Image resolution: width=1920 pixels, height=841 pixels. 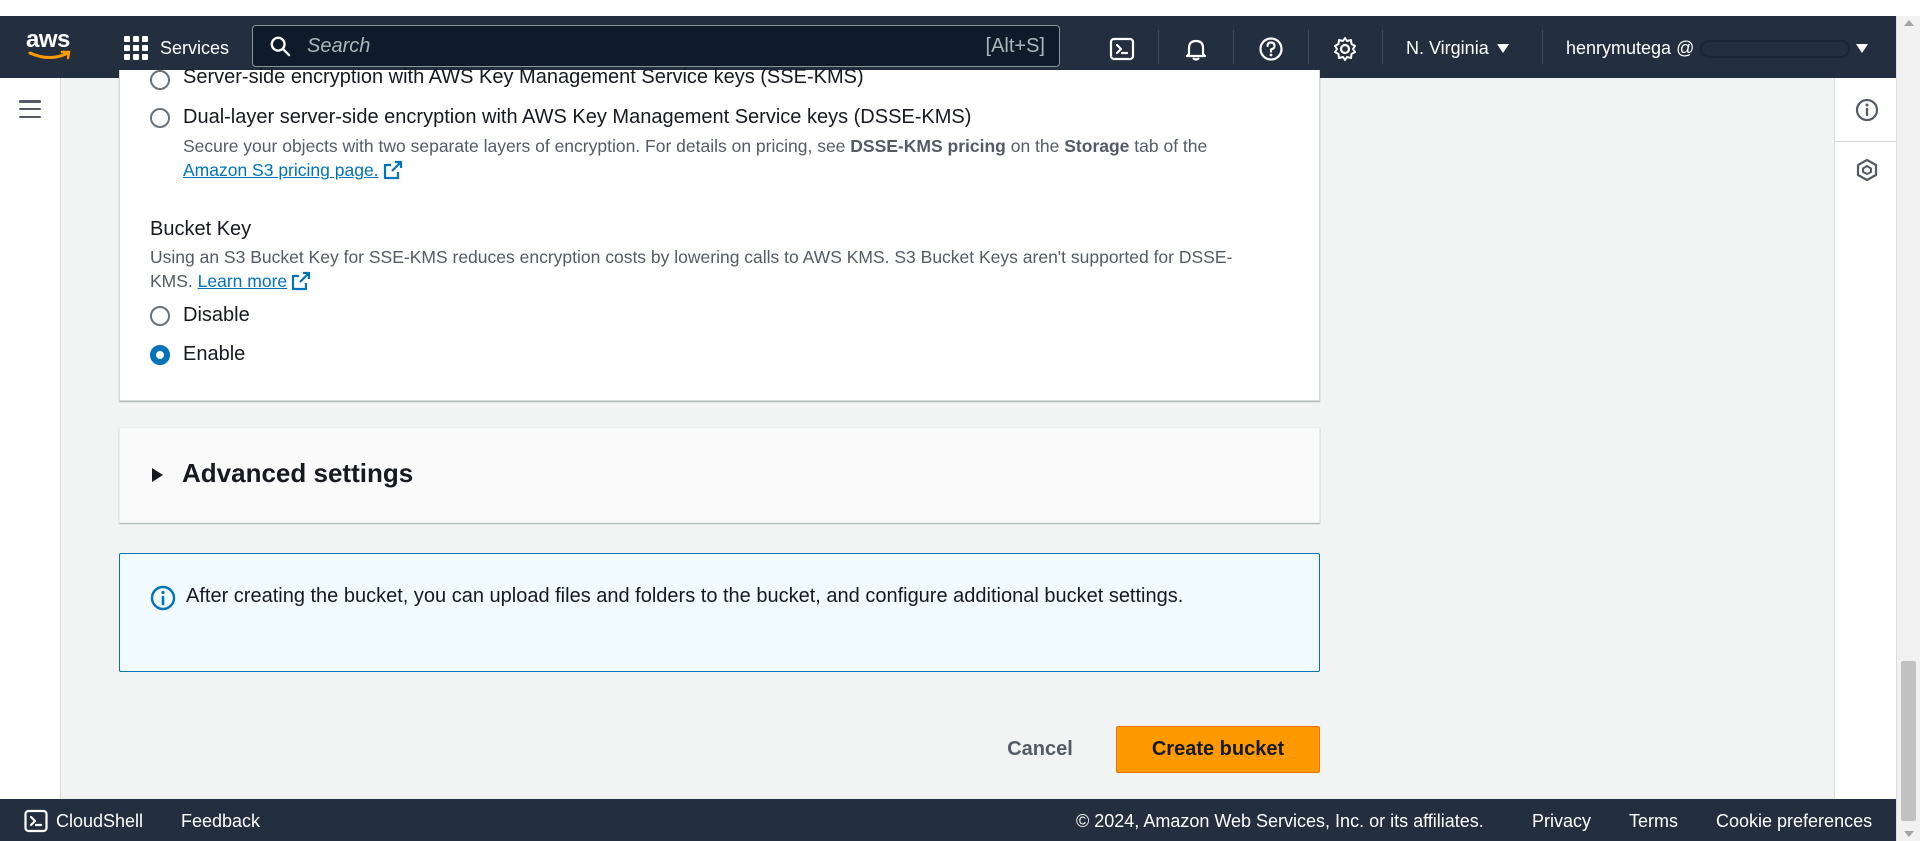 What do you see at coordinates (1168, 146) in the screenshot?
I see `desc-text: tab of the` at bounding box center [1168, 146].